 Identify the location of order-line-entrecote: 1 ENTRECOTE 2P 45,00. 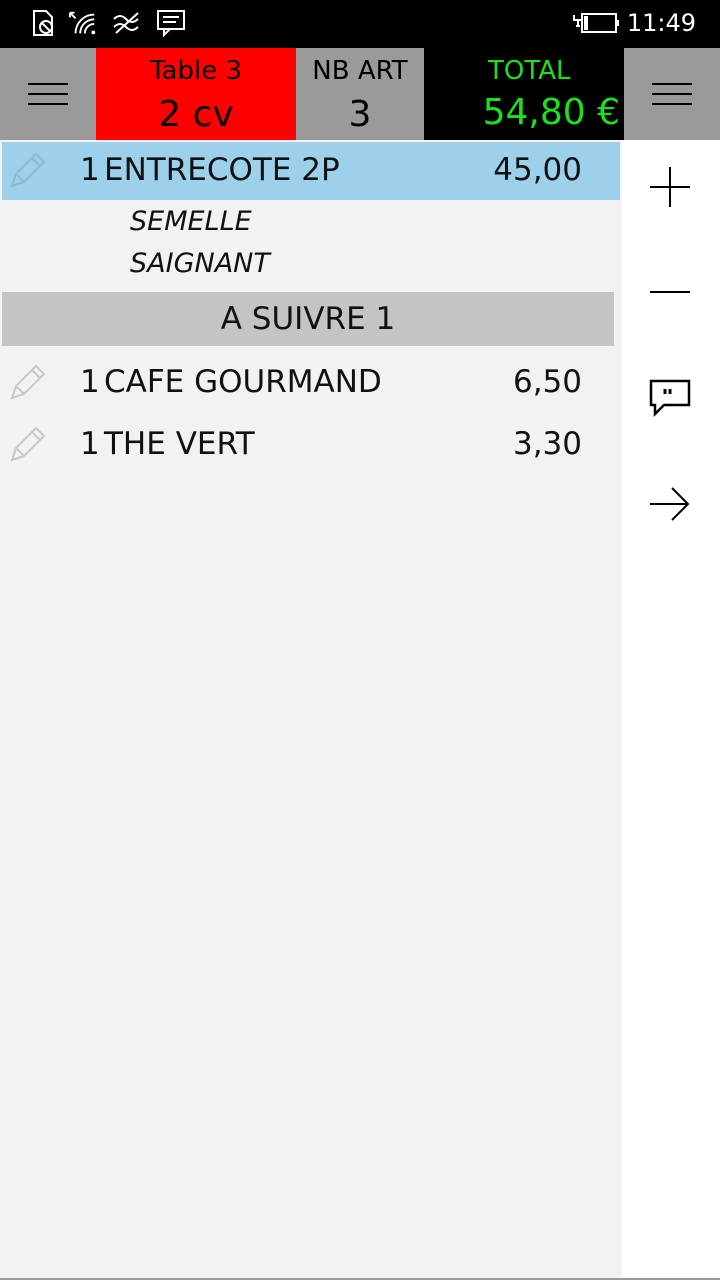
(311, 171).